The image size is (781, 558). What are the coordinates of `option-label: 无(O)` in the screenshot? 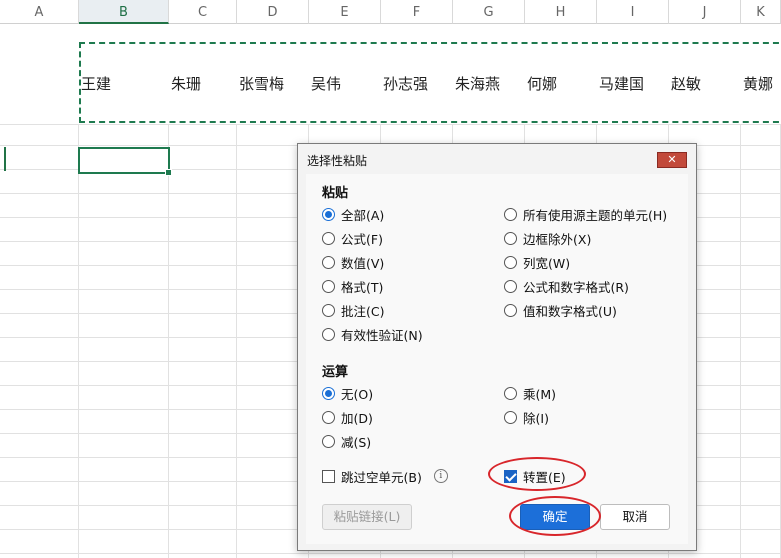 It's located at (357, 394).